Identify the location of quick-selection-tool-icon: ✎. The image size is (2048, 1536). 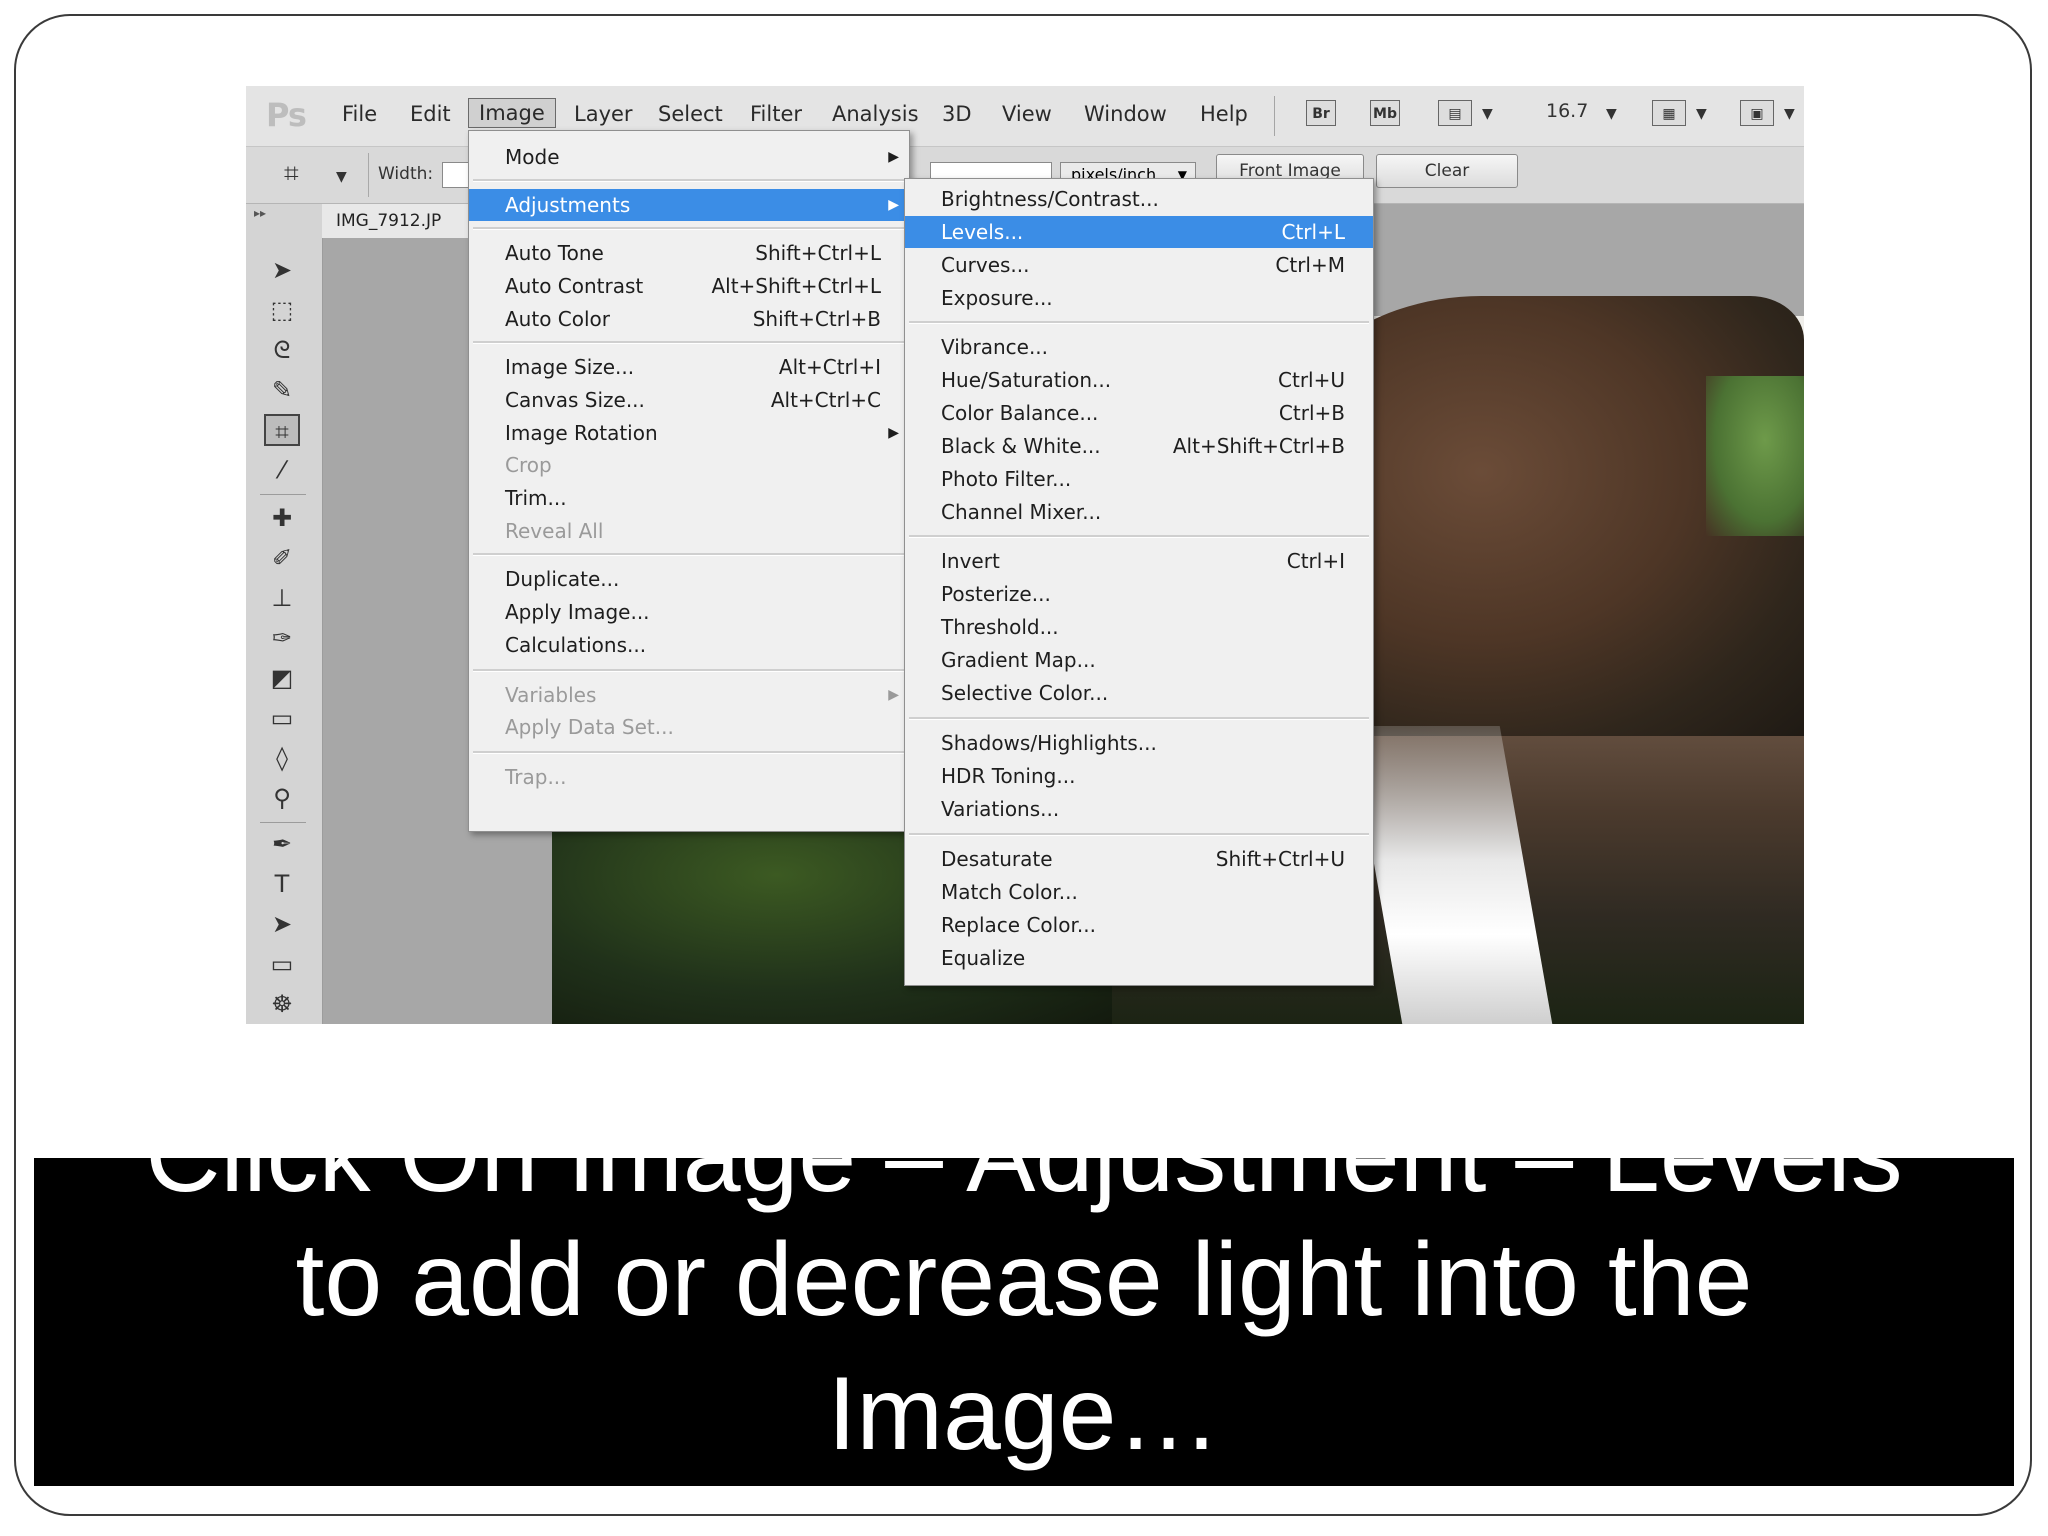
(282, 390).